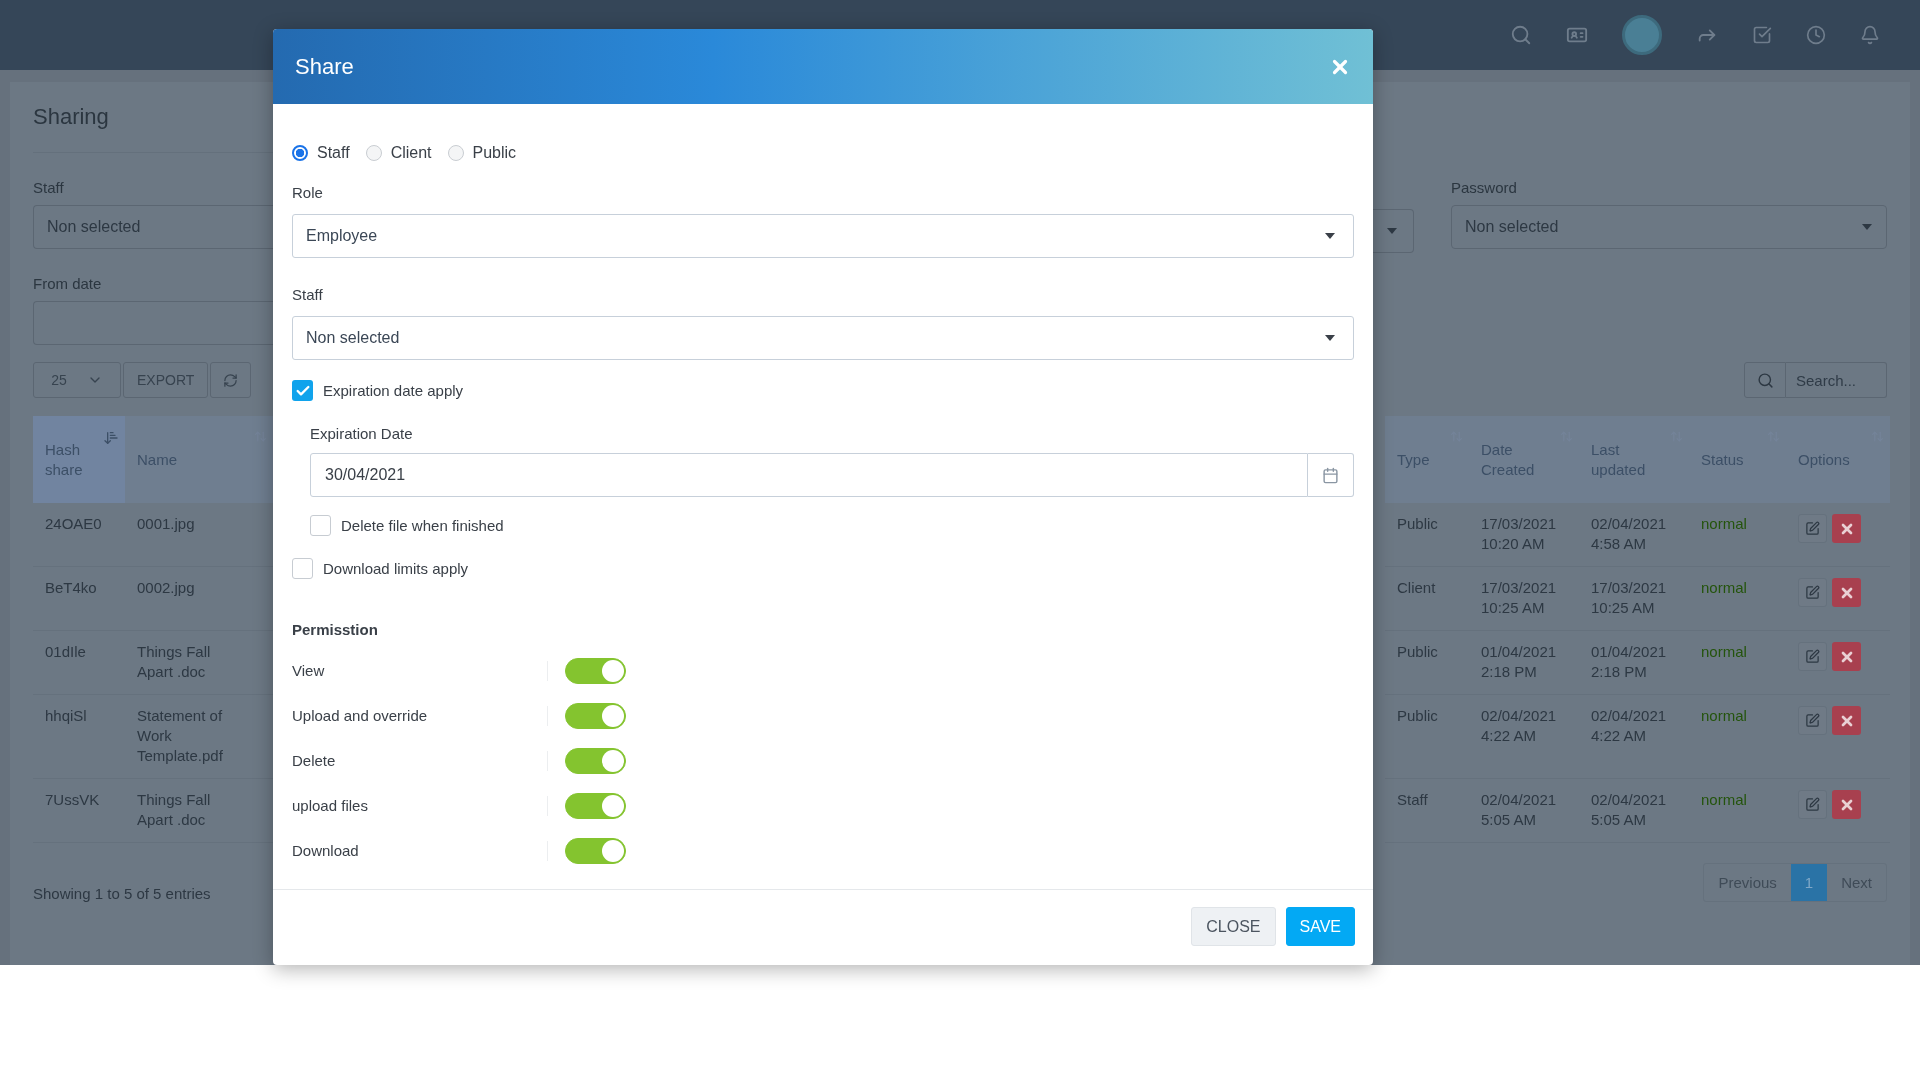 This screenshot has width=1920, height=1080. Describe the element at coordinates (326, 850) in the screenshot. I see `permission-label: Download` at that location.